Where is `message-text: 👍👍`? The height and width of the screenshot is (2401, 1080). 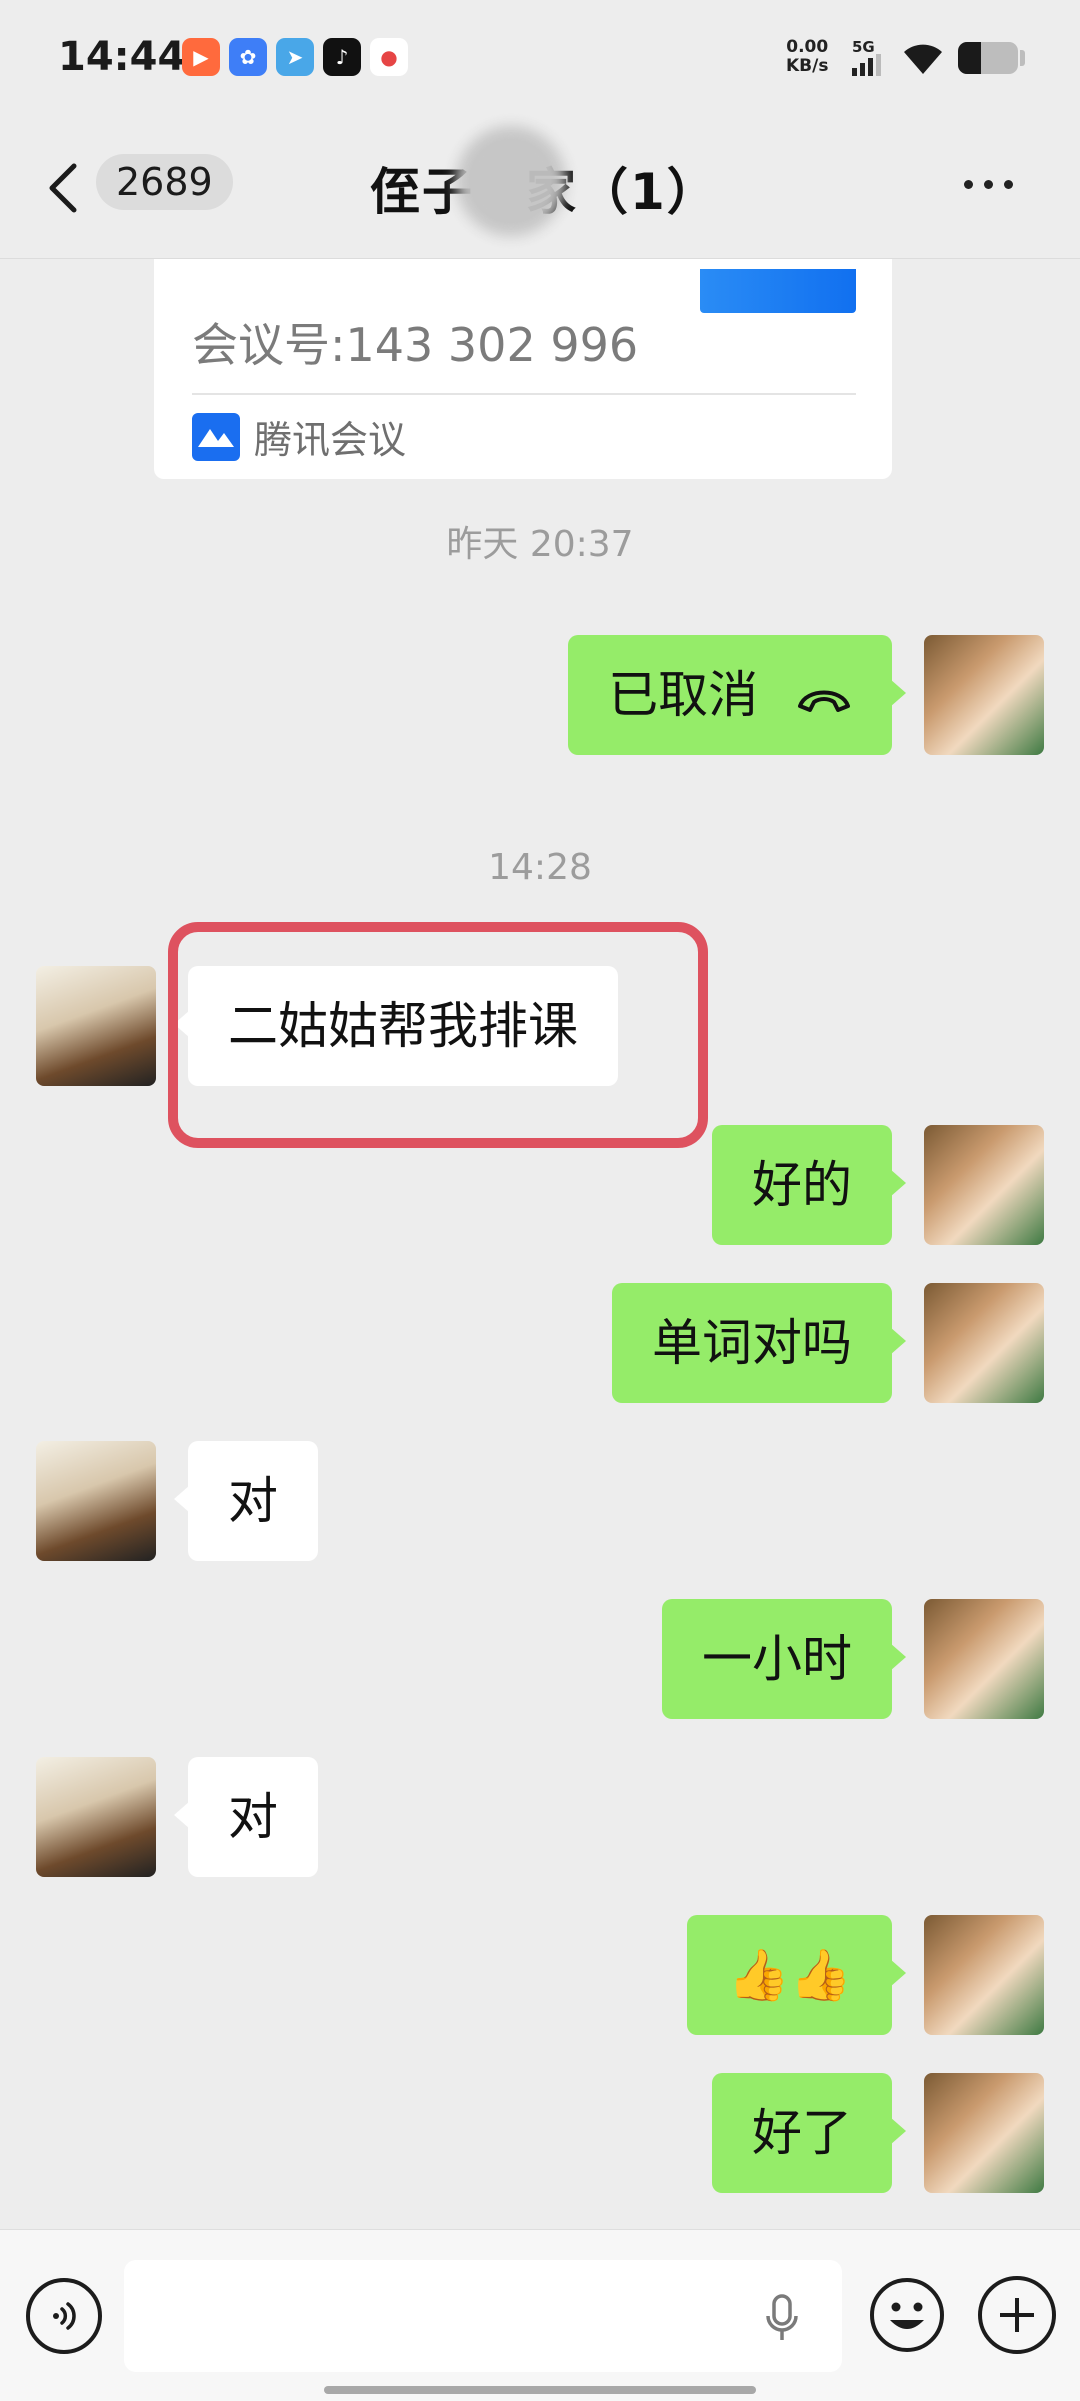
message-text: 👍👍 is located at coordinates (789, 1975).